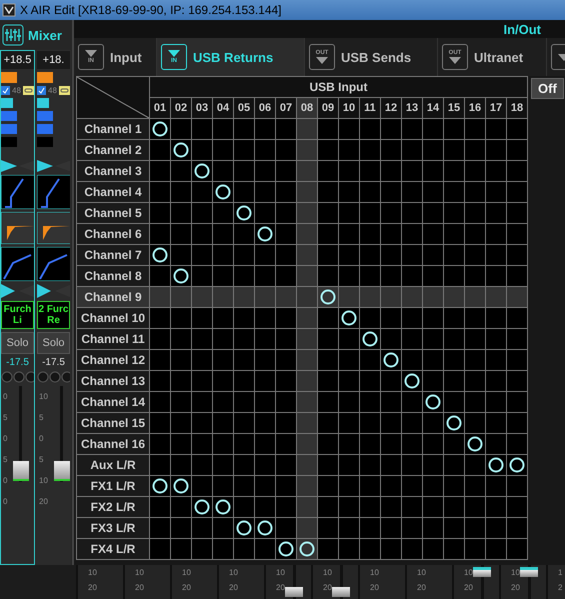  I want to click on channel-name: Furch Li, so click(17, 315).